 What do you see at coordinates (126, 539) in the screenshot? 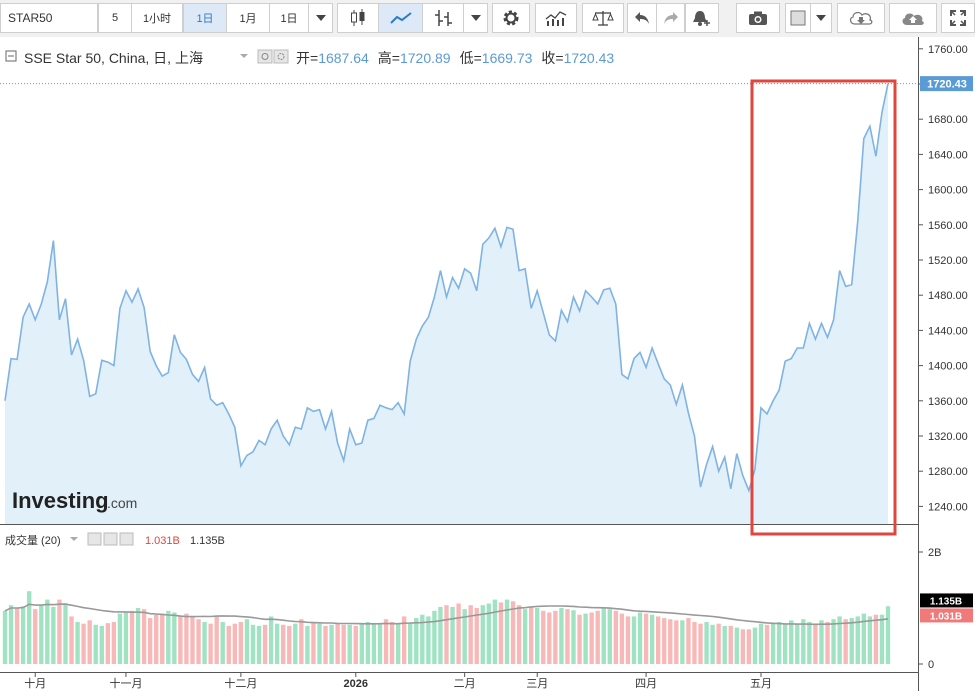
I see `volume-close-icon` at bounding box center [126, 539].